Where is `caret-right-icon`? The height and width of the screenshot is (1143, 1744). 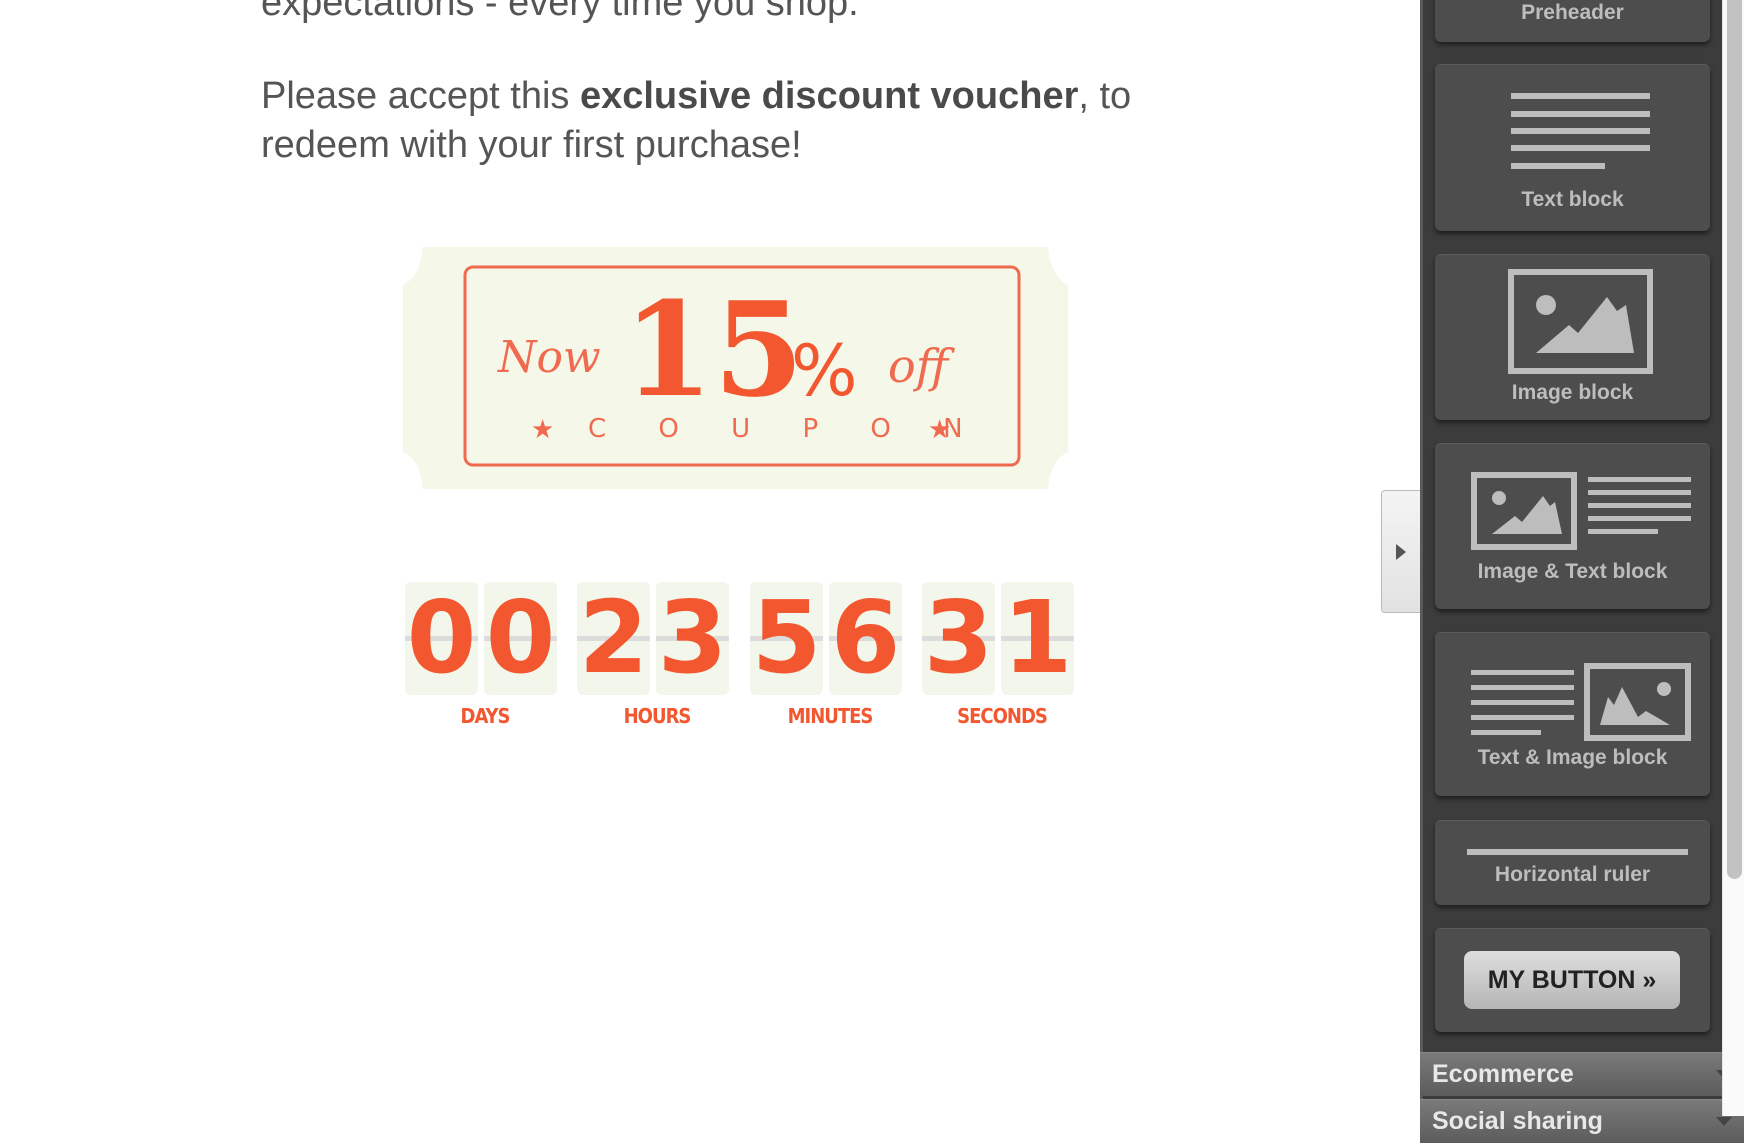 caret-right-icon is located at coordinates (1401, 552).